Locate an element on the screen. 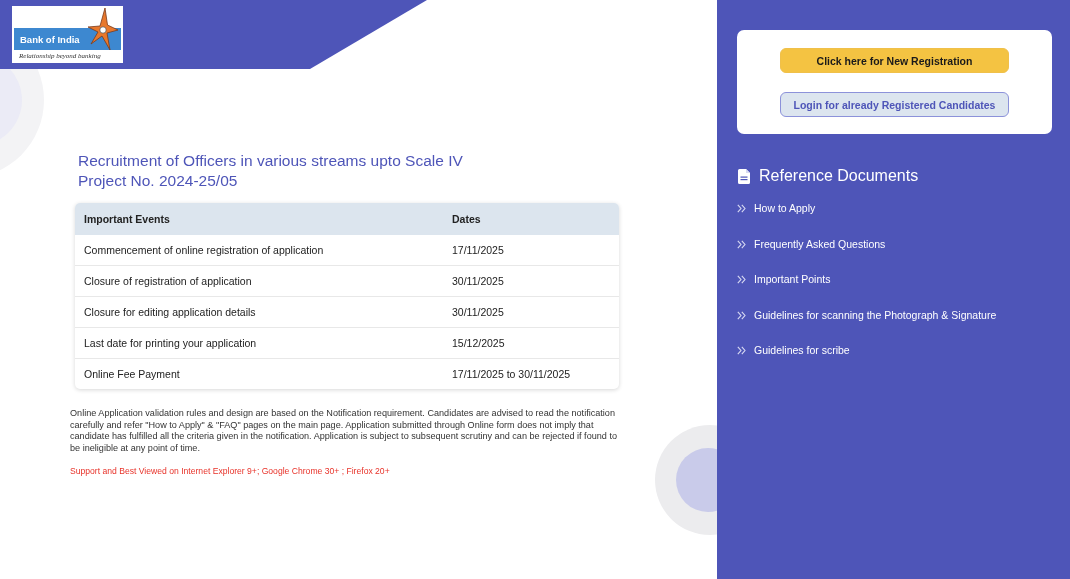  reference-link: Important Points is located at coordinates (784, 280).